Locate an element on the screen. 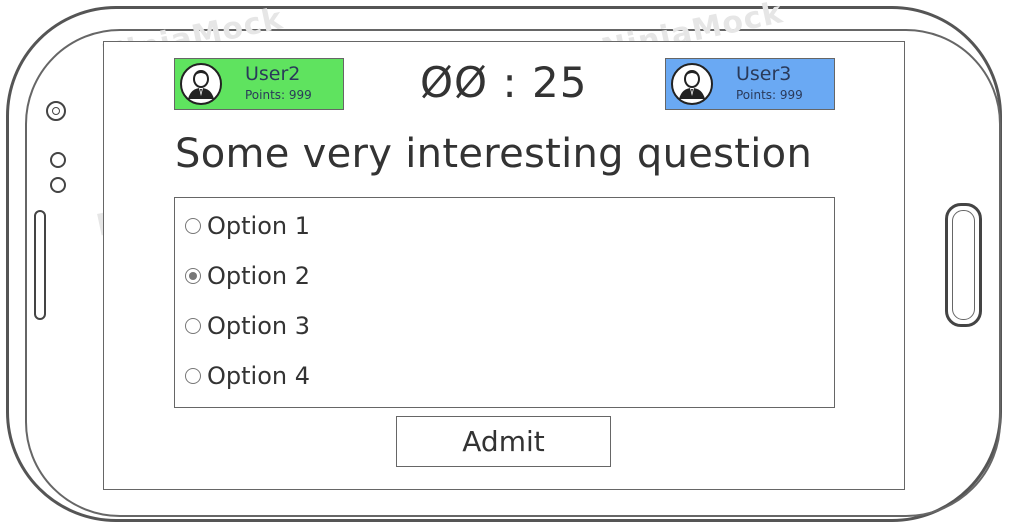 This screenshot has height=530, width=1010. option-3: Option 3 is located at coordinates (247, 326).